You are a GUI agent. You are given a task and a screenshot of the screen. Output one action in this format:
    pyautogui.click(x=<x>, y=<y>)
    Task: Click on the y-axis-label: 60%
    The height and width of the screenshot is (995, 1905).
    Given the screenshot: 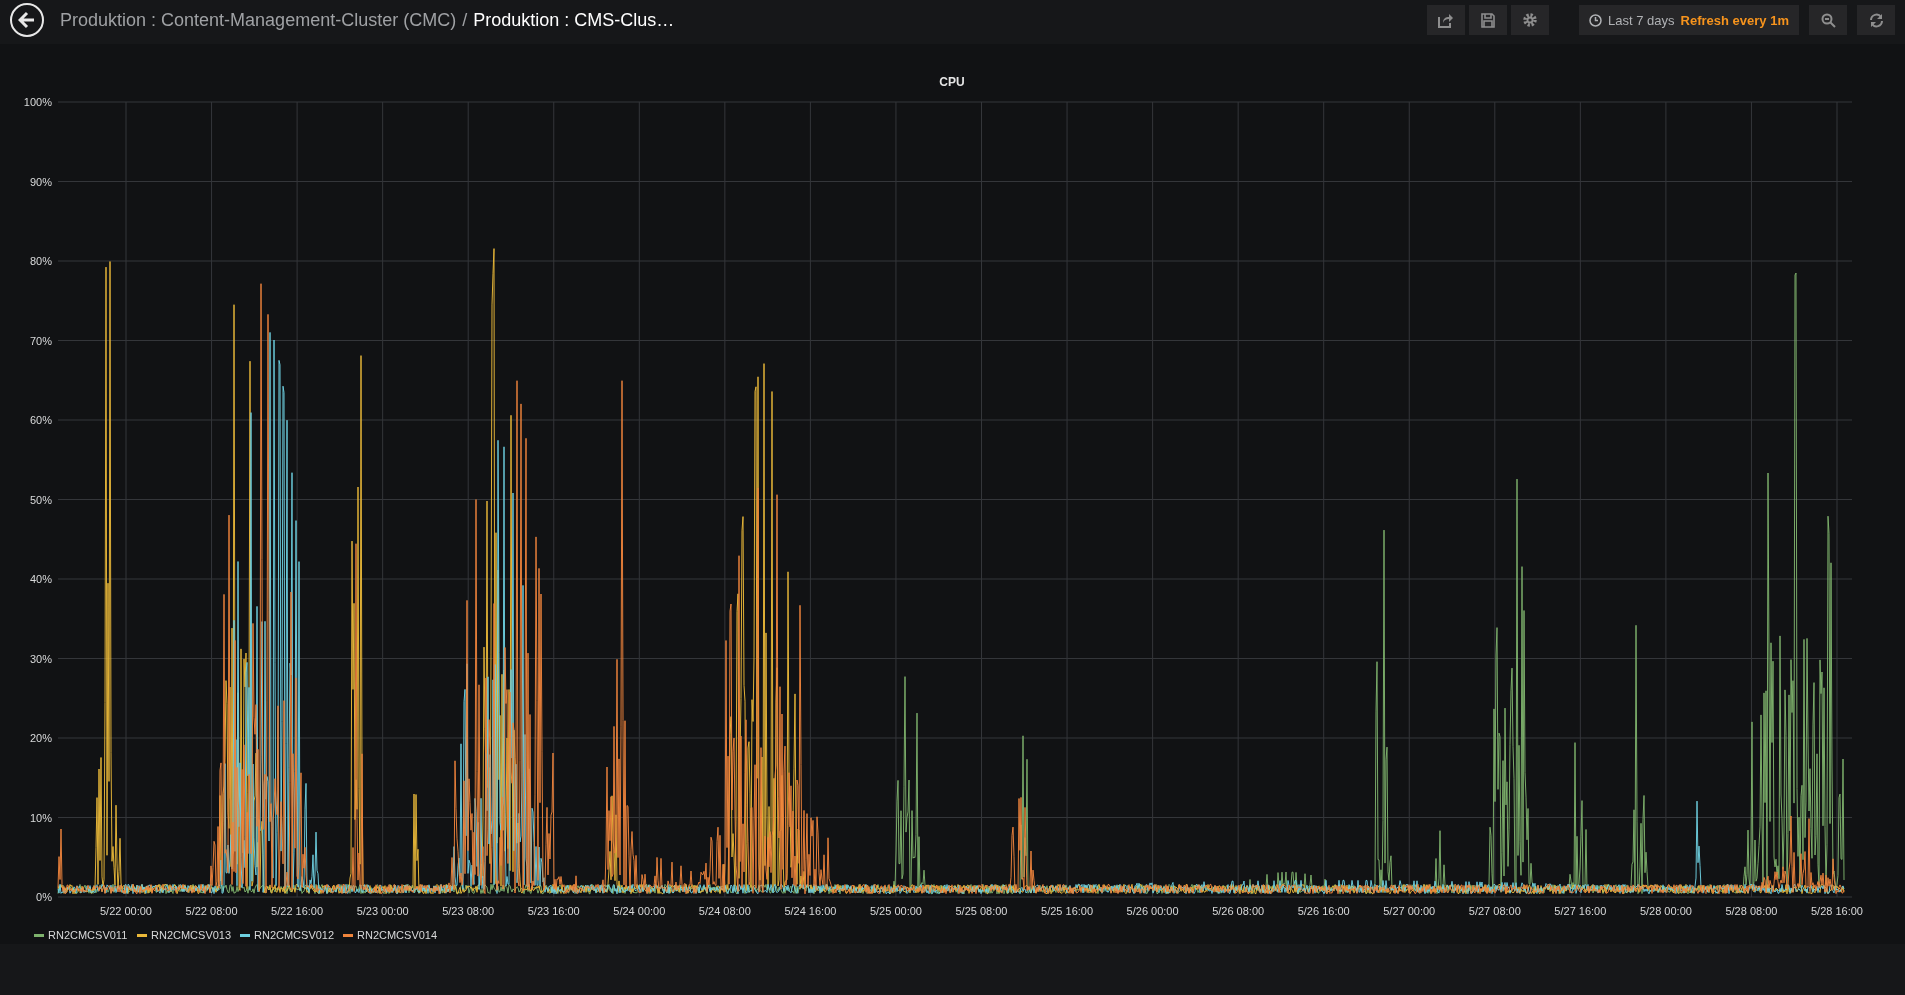 What is the action you would take?
    pyautogui.click(x=40, y=420)
    